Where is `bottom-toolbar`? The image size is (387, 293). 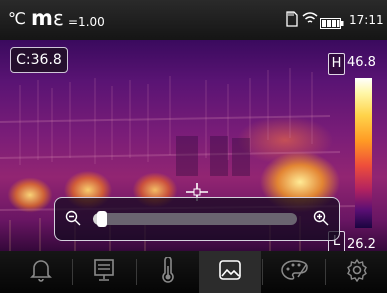 bottom-toolbar is located at coordinates (193, 272).